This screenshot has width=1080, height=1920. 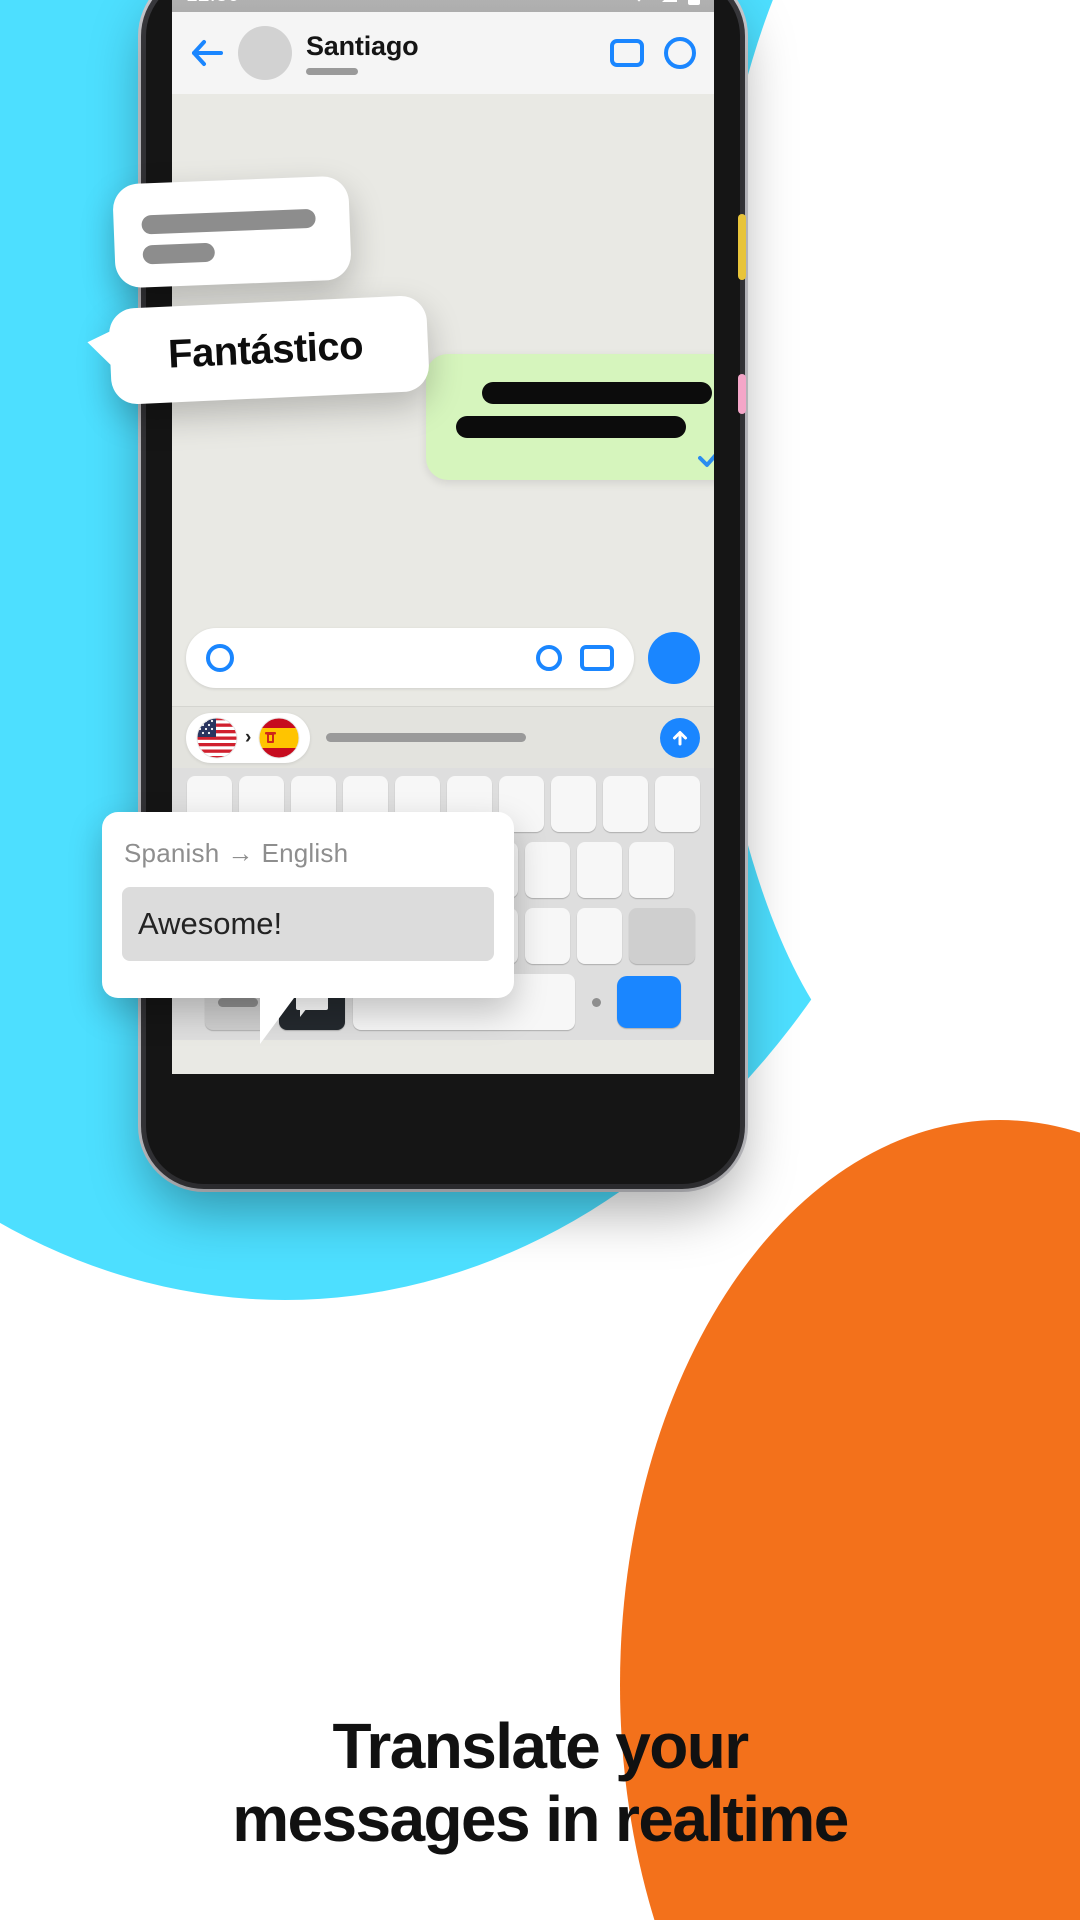 What do you see at coordinates (575, 658) in the screenshot?
I see `input-actions` at bounding box center [575, 658].